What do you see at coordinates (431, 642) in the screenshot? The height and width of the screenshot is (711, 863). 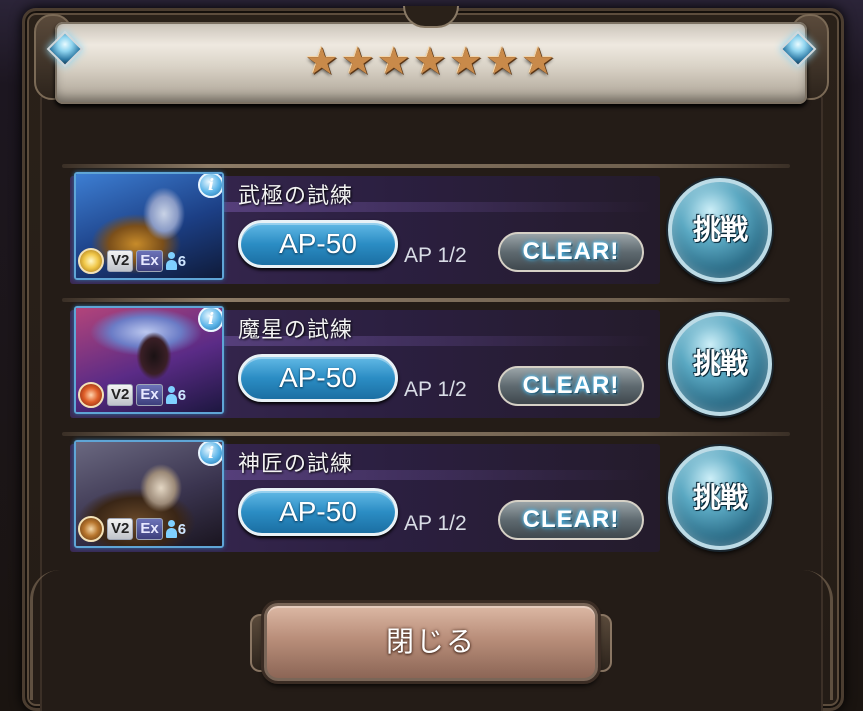 I see `close-button: 閉じる` at bounding box center [431, 642].